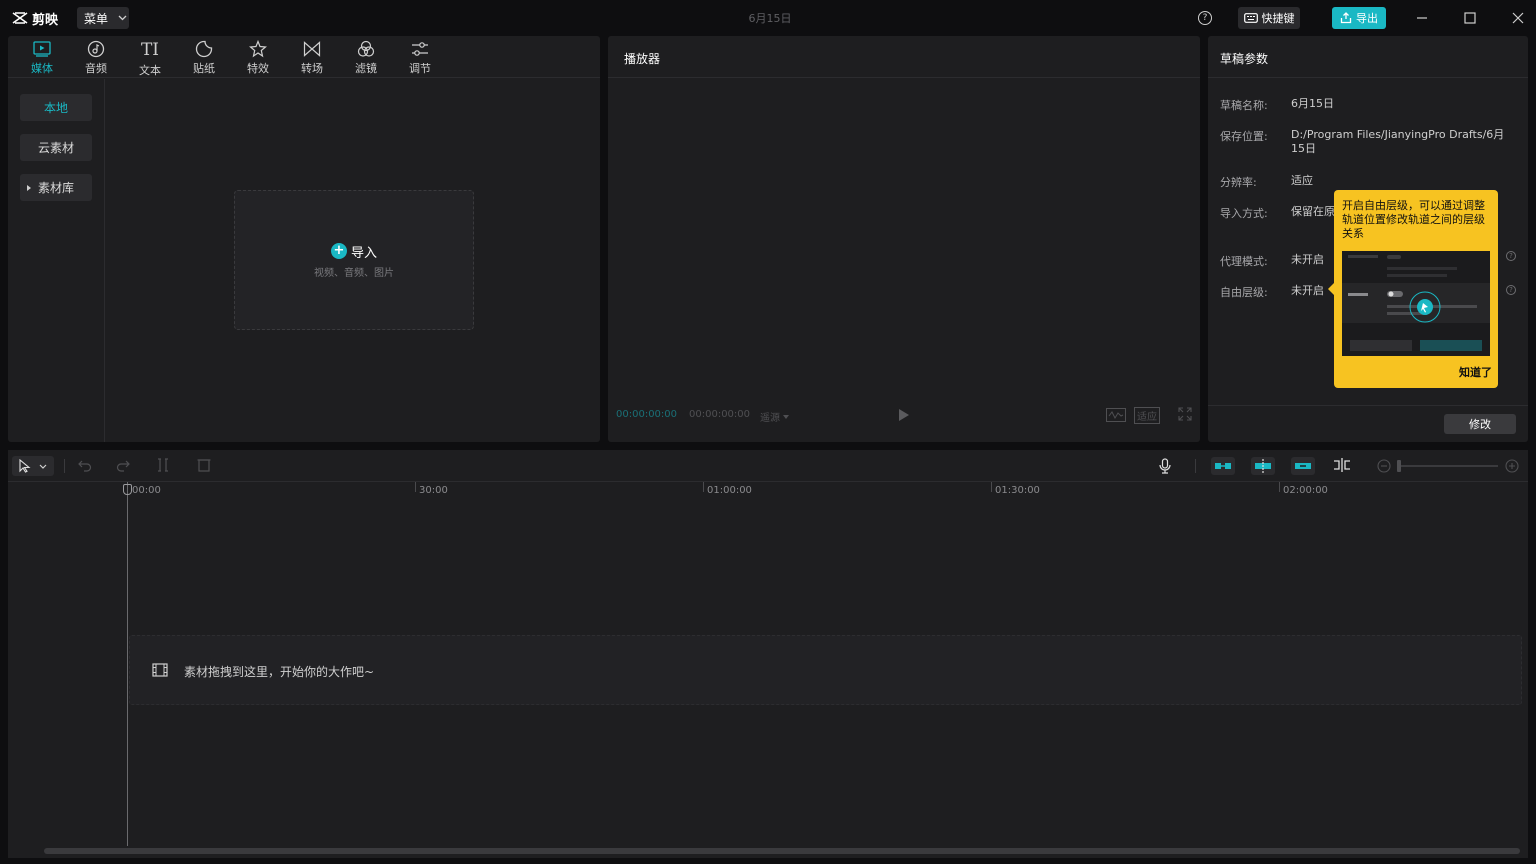 Image resolution: width=1536 pixels, height=864 pixels. I want to click on keyboard-icon, so click(1250, 18).